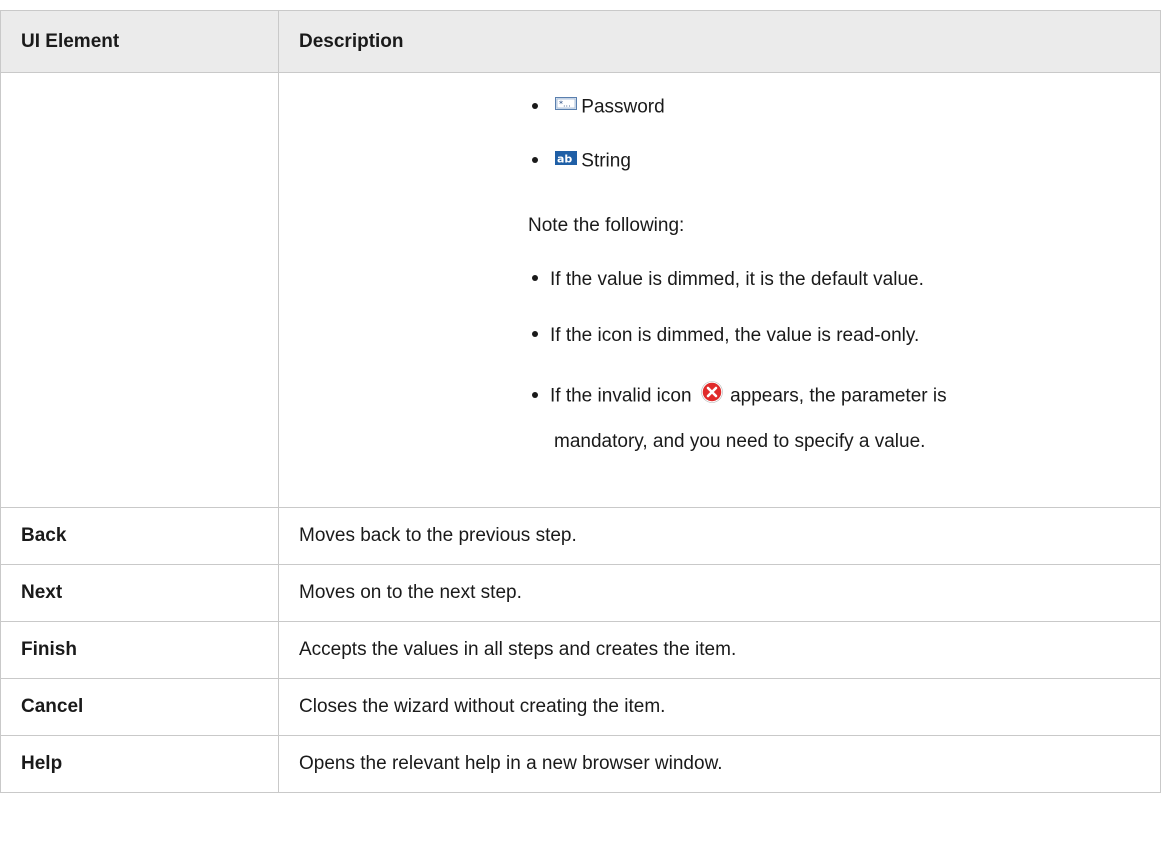 The height and width of the screenshot is (852, 1162). Describe the element at coordinates (139, 536) in the screenshot. I see `element-back: Back` at that location.